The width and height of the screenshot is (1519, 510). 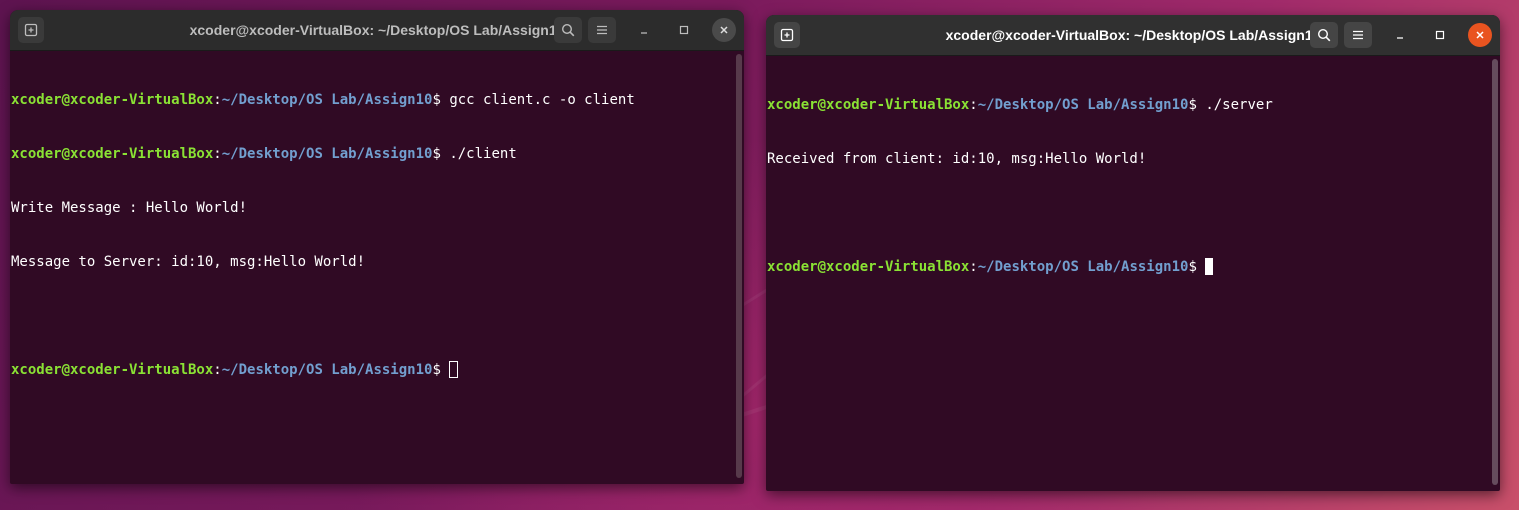 I want to click on command-text: ./client, so click(x=483, y=154).